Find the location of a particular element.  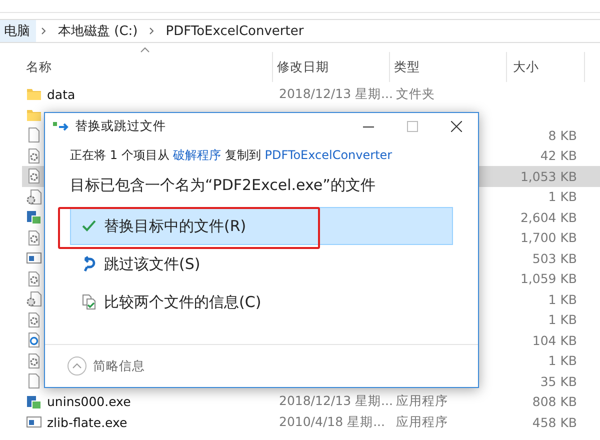

file-size: 808 KB is located at coordinates (554, 402).